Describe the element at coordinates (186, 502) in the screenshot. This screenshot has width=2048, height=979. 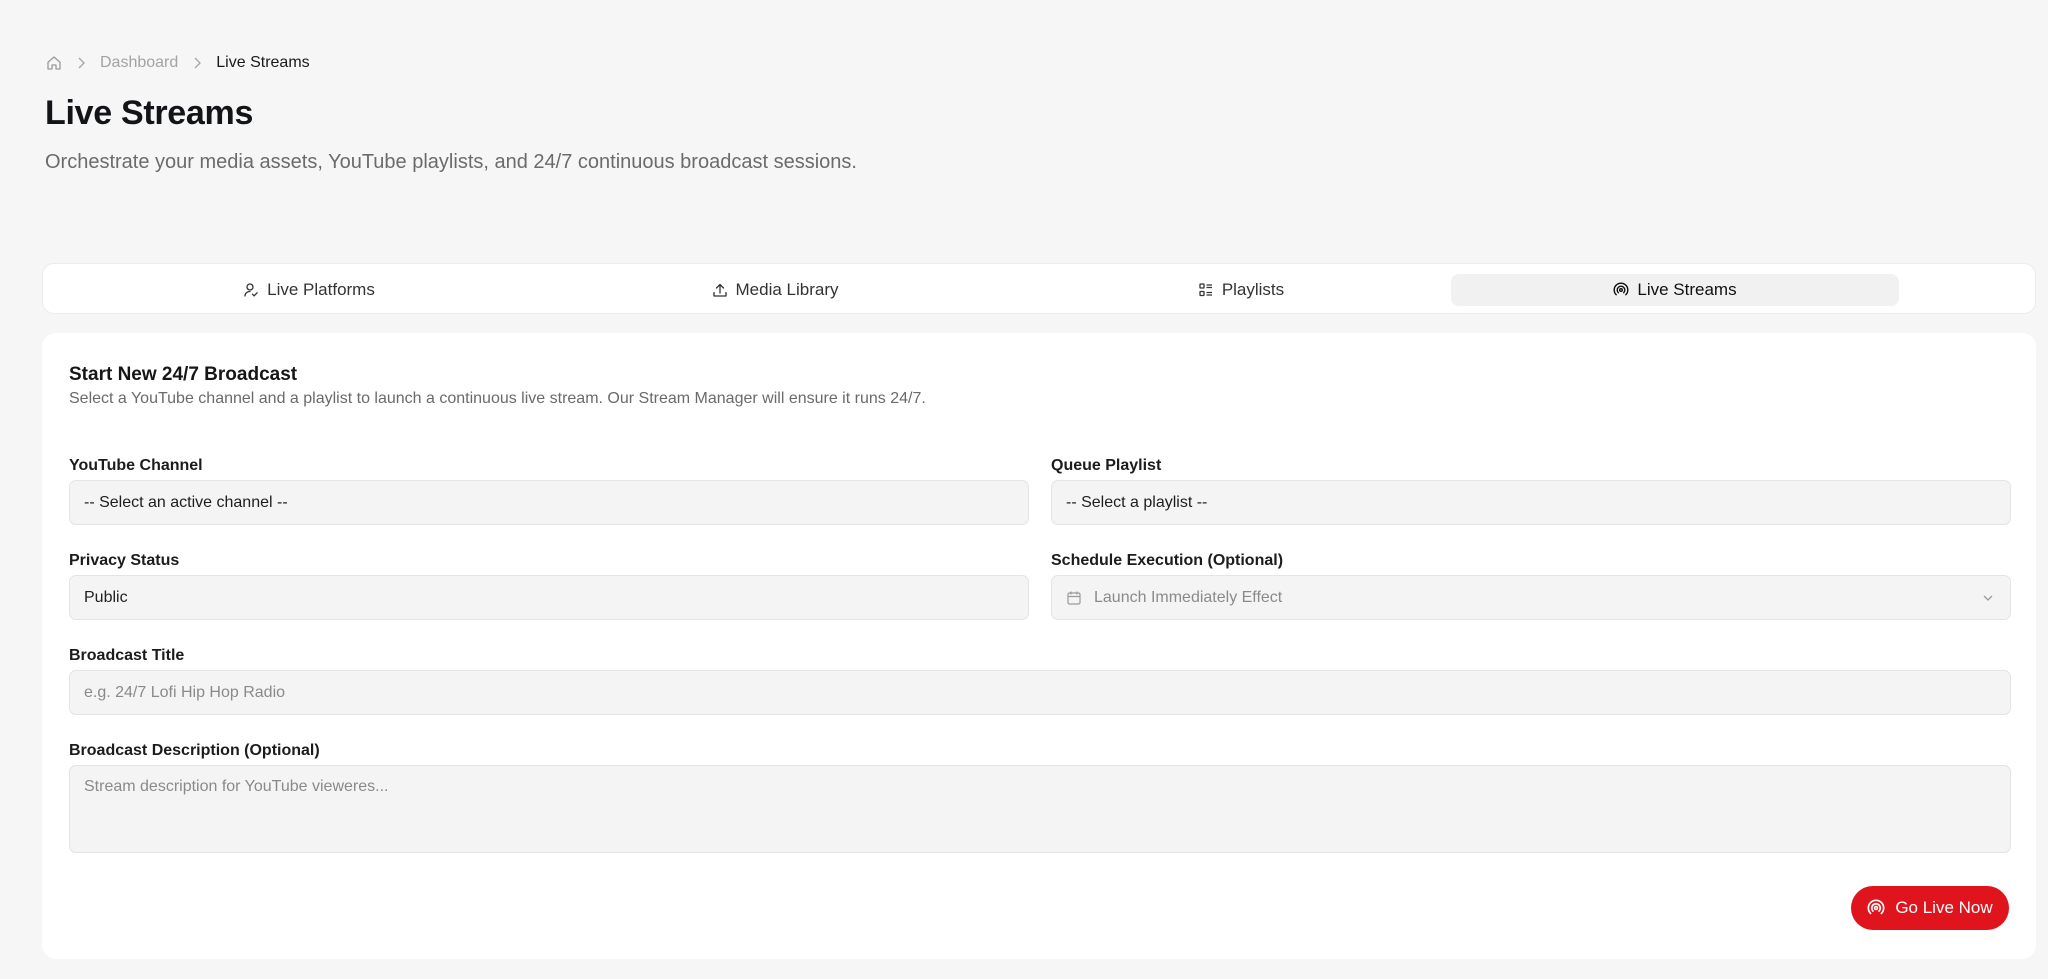
I see `select-value: -- Select an active channel --` at that location.